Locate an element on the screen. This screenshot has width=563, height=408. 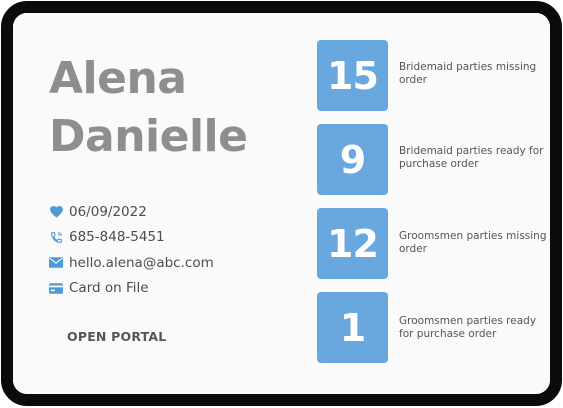
stat-label: Groomsmen parties missing order is located at coordinates (473, 242).